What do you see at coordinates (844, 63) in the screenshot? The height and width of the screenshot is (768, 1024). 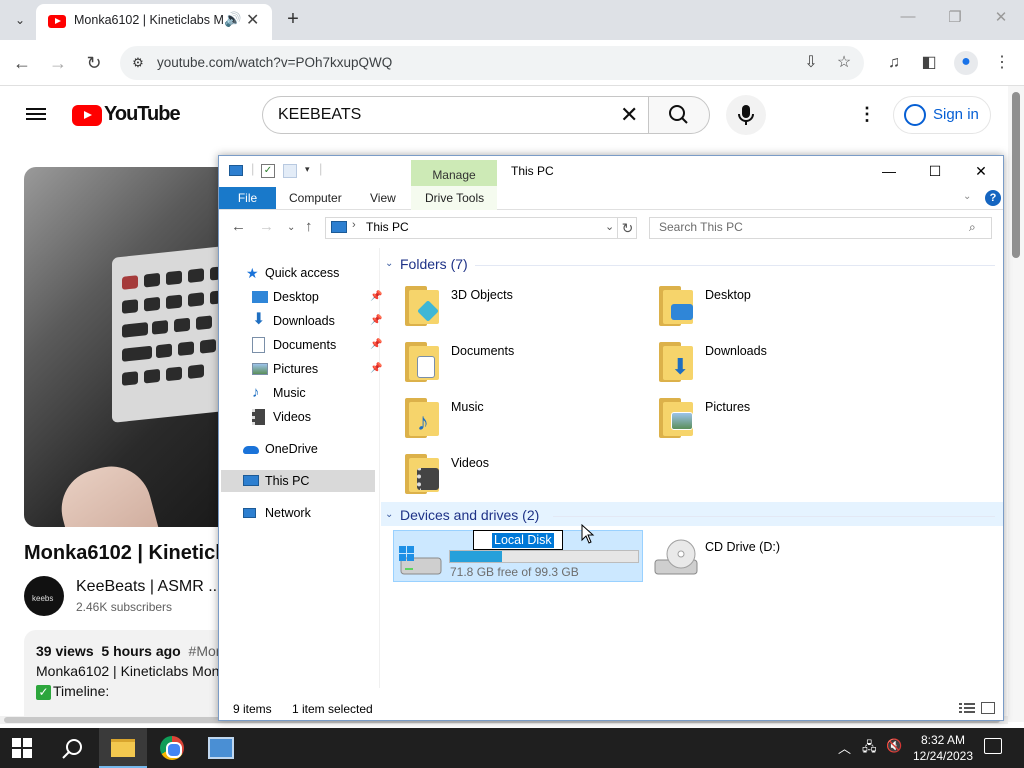 I see `bookmark-star-icon: ☆` at bounding box center [844, 63].